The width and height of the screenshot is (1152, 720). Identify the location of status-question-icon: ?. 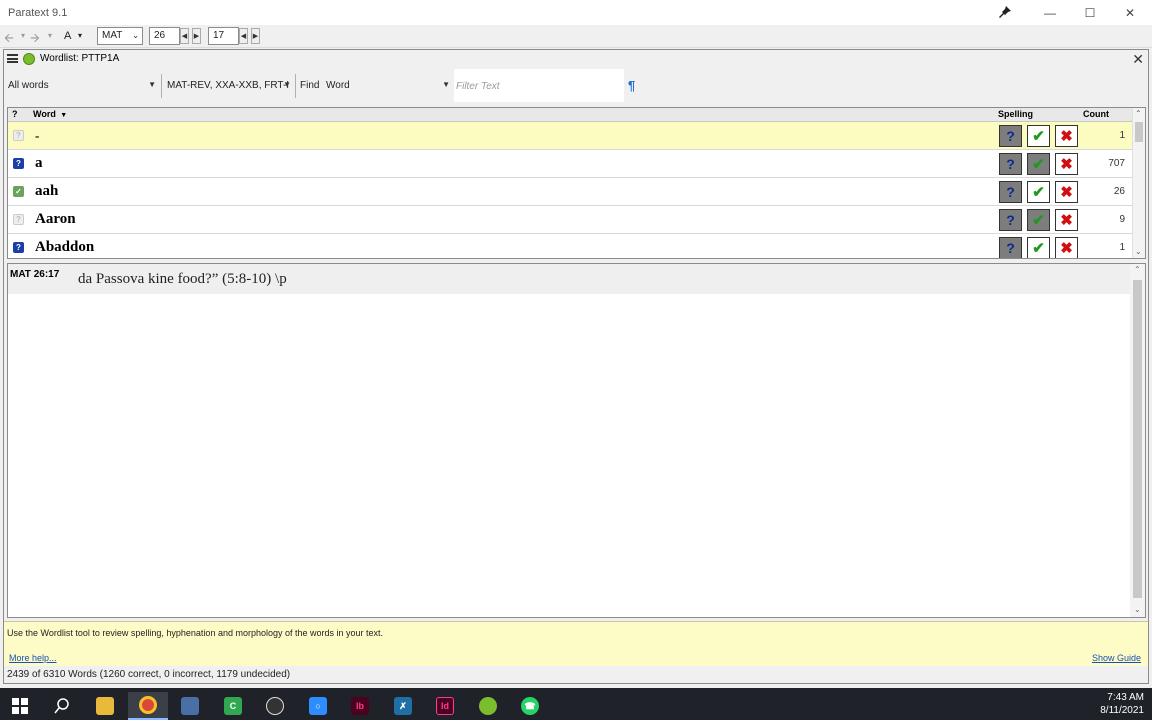
(18, 247).